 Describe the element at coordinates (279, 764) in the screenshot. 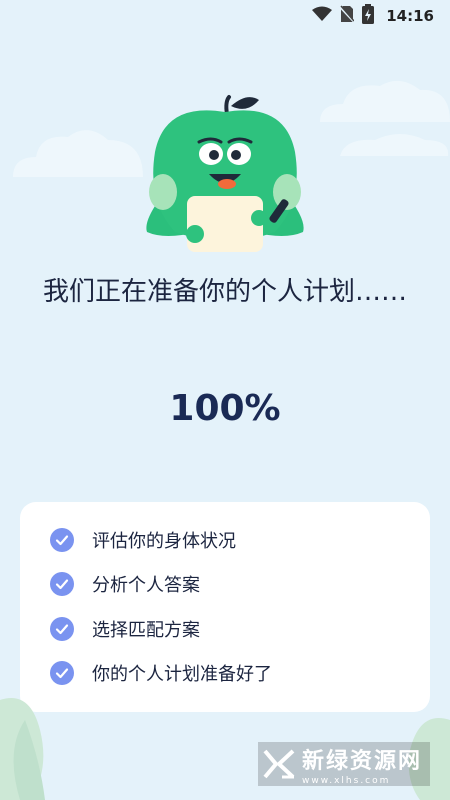

I see `watermark-logo` at that location.